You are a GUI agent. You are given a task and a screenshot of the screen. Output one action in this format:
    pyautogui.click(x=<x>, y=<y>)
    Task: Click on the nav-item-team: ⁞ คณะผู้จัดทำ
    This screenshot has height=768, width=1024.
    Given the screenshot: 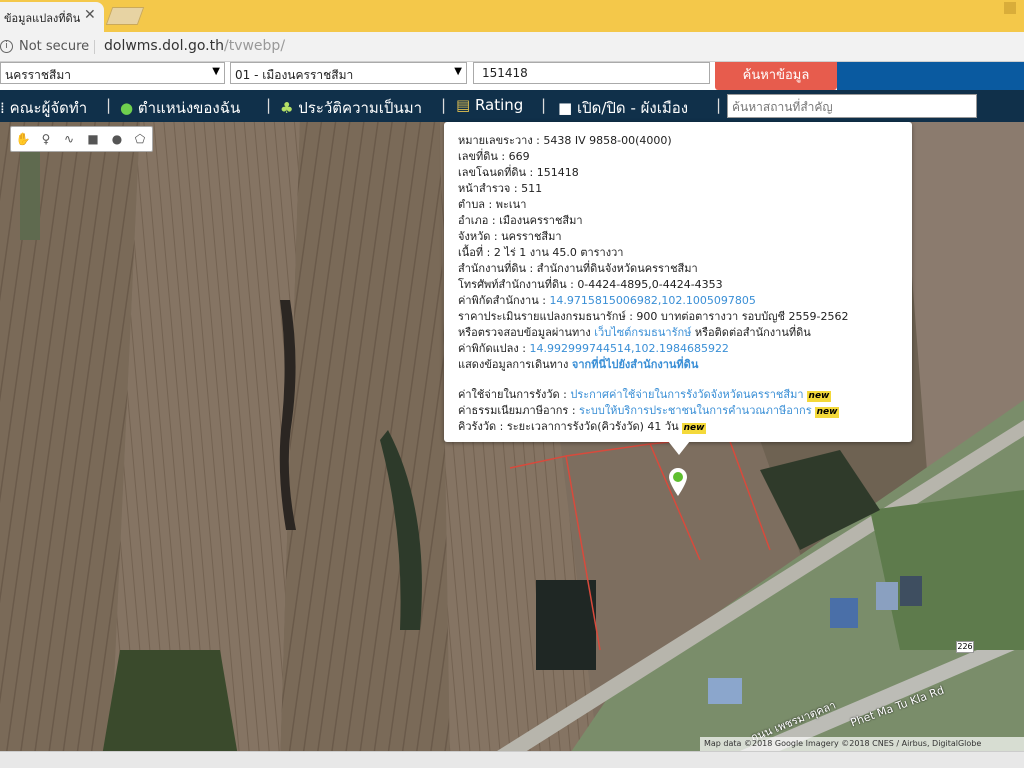 What is the action you would take?
    pyautogui.click(x=43, y=108)
    